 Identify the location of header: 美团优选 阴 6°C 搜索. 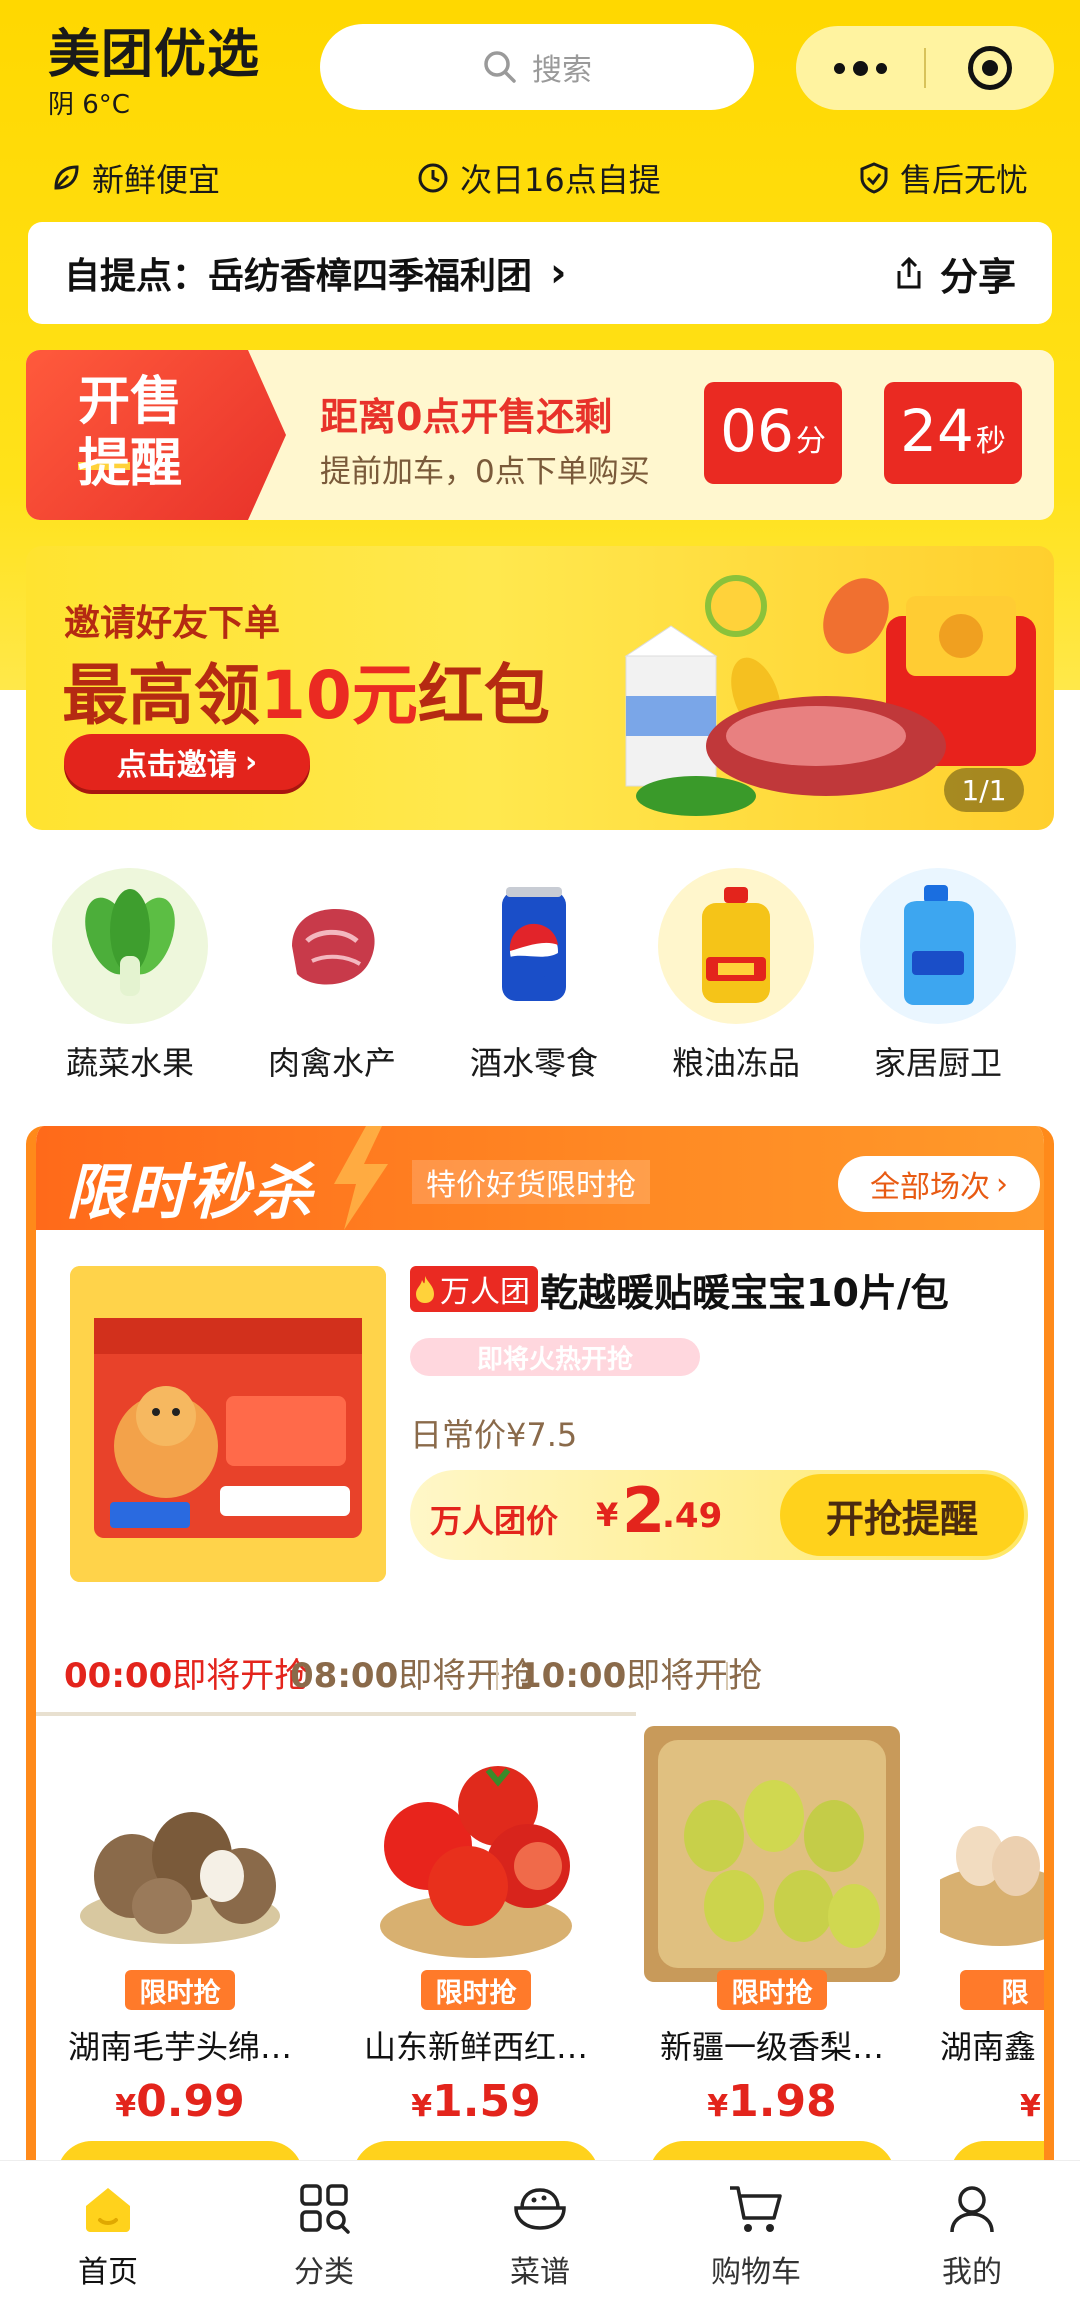
(540, 70).